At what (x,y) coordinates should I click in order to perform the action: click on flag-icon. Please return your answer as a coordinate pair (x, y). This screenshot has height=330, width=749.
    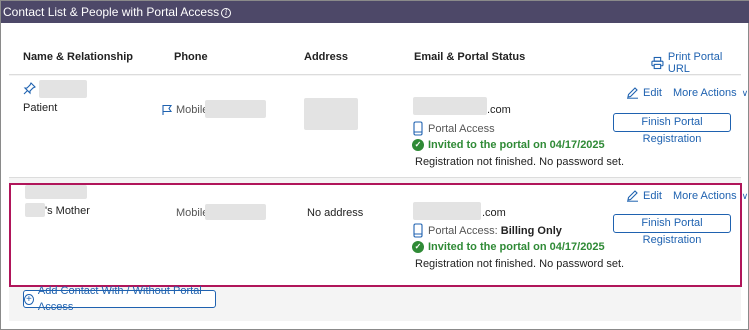
    Looking at the image, I should click on (167, 109).